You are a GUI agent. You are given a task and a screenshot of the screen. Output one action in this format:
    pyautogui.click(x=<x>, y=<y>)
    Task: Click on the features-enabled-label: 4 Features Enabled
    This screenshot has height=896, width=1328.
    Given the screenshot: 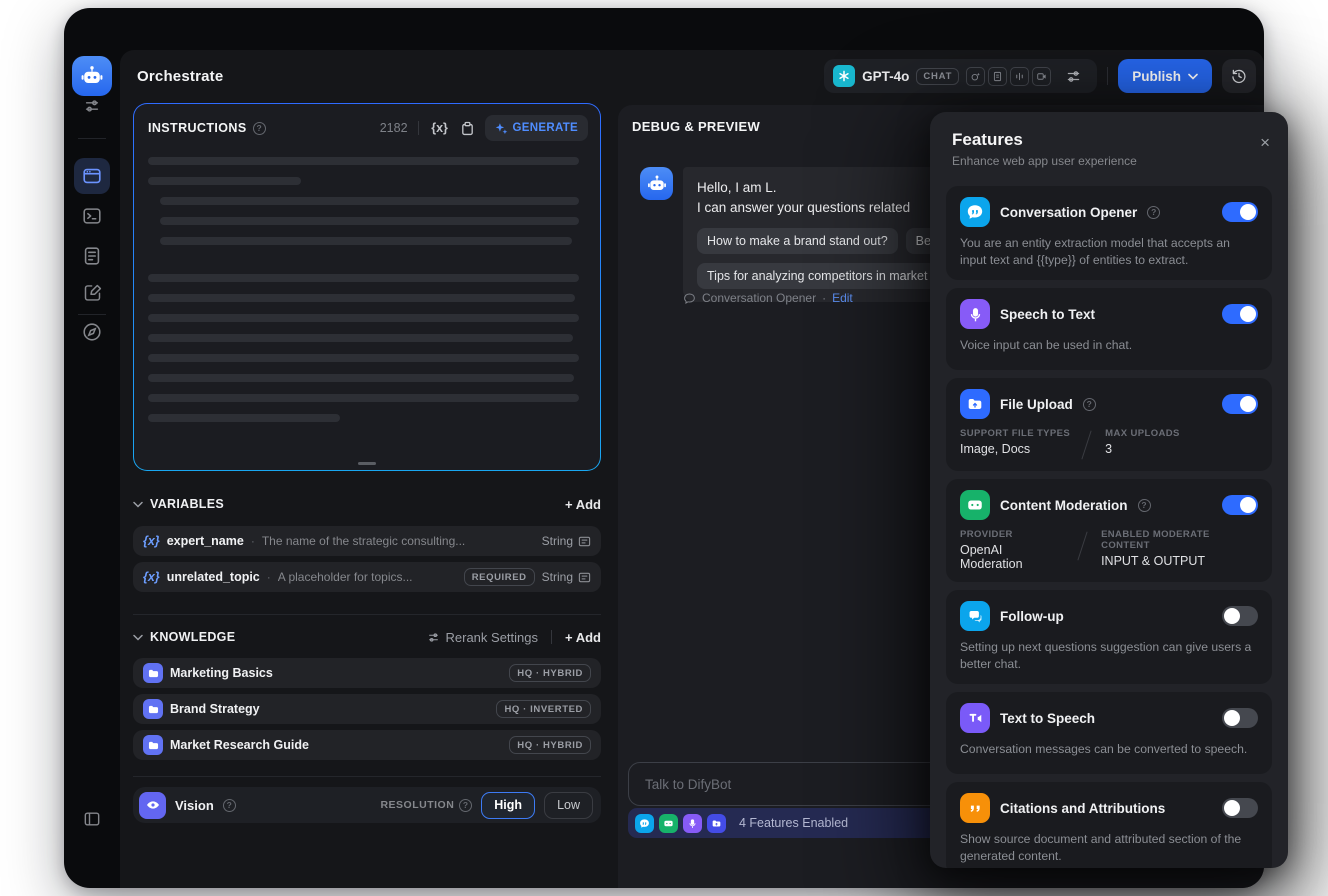 What is the action you would take?
    pyautogui.click(x=794, y=823)
    